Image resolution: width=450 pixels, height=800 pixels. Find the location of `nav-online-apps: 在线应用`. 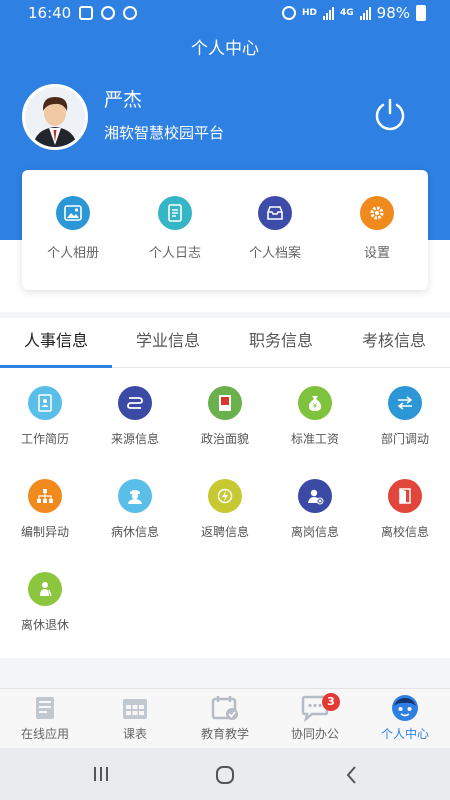

nav-online-apps: 在线应用 is located at coordinates (45, 717).